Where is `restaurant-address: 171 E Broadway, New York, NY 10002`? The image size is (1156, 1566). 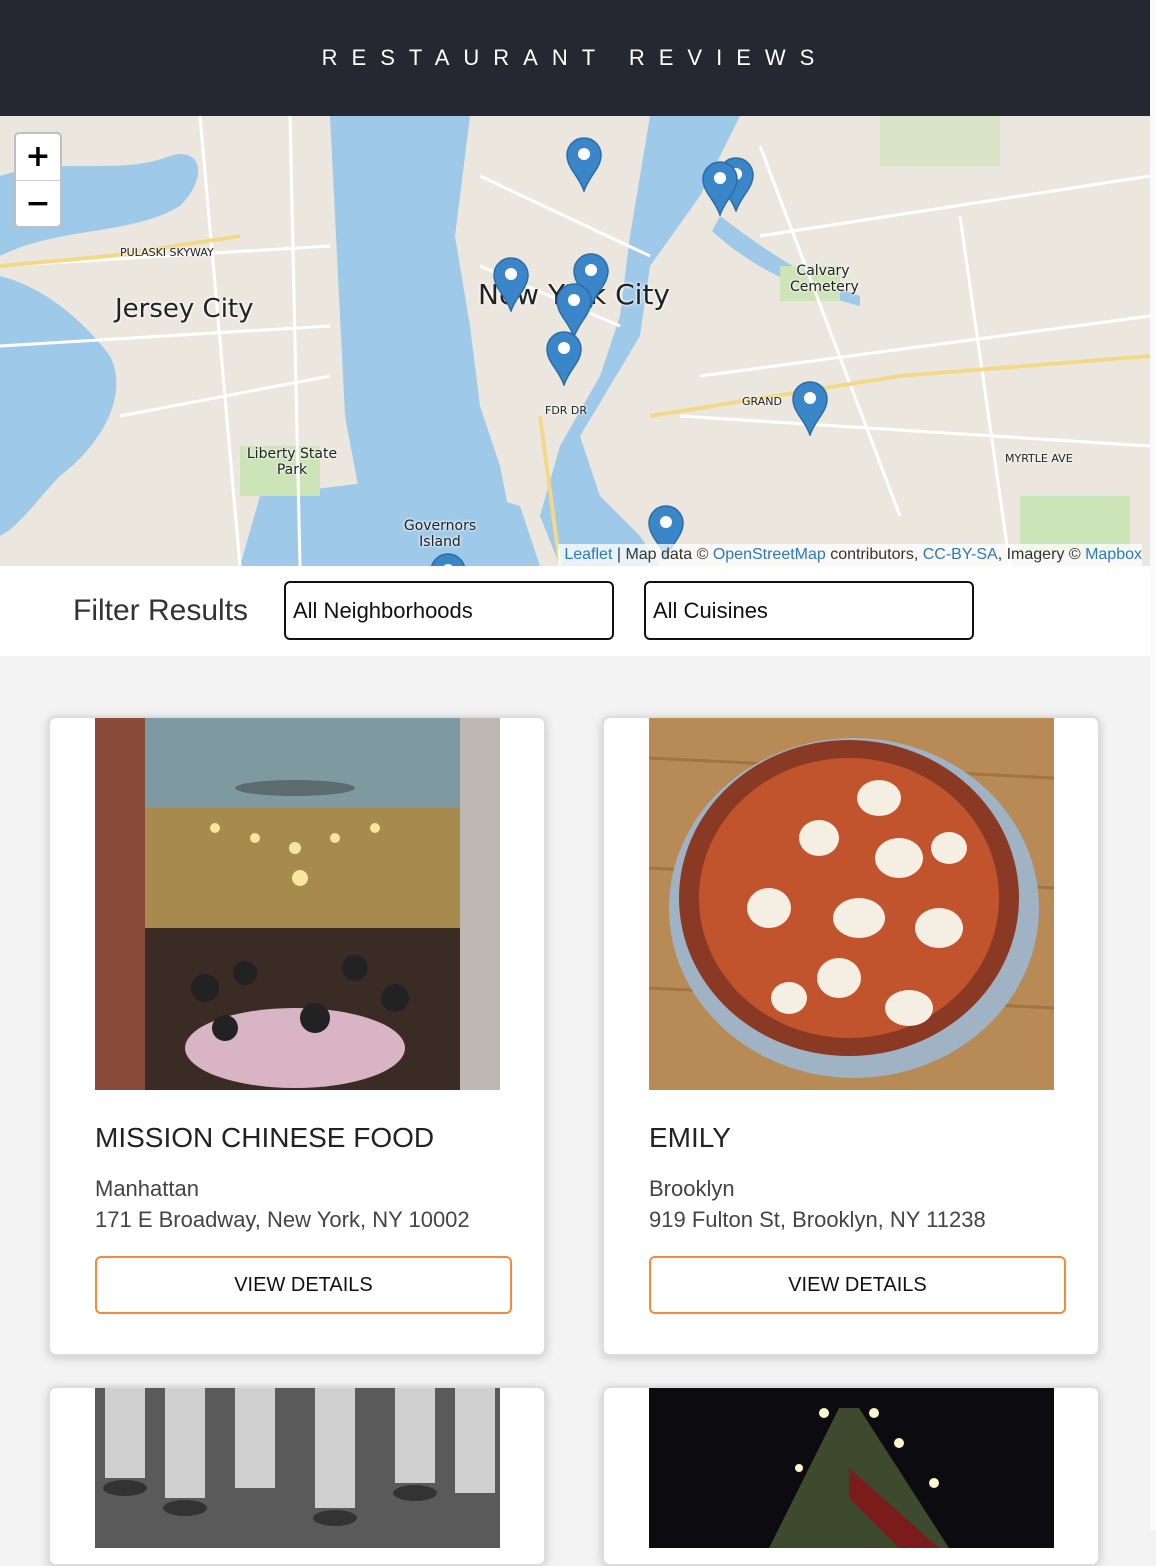 restaurant-address: 171 E Broadway, New York, NY 10002 is located at coordinates (282, 1219).